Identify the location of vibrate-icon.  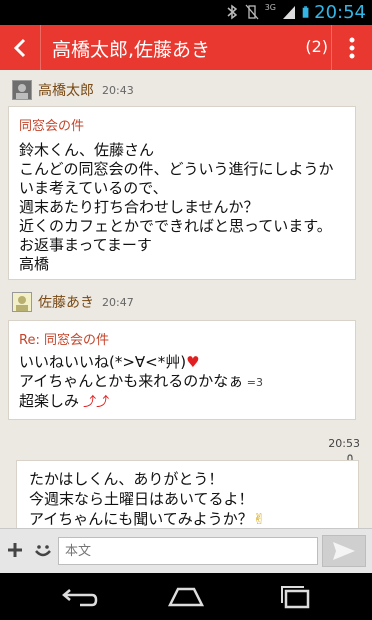
(252, 12).